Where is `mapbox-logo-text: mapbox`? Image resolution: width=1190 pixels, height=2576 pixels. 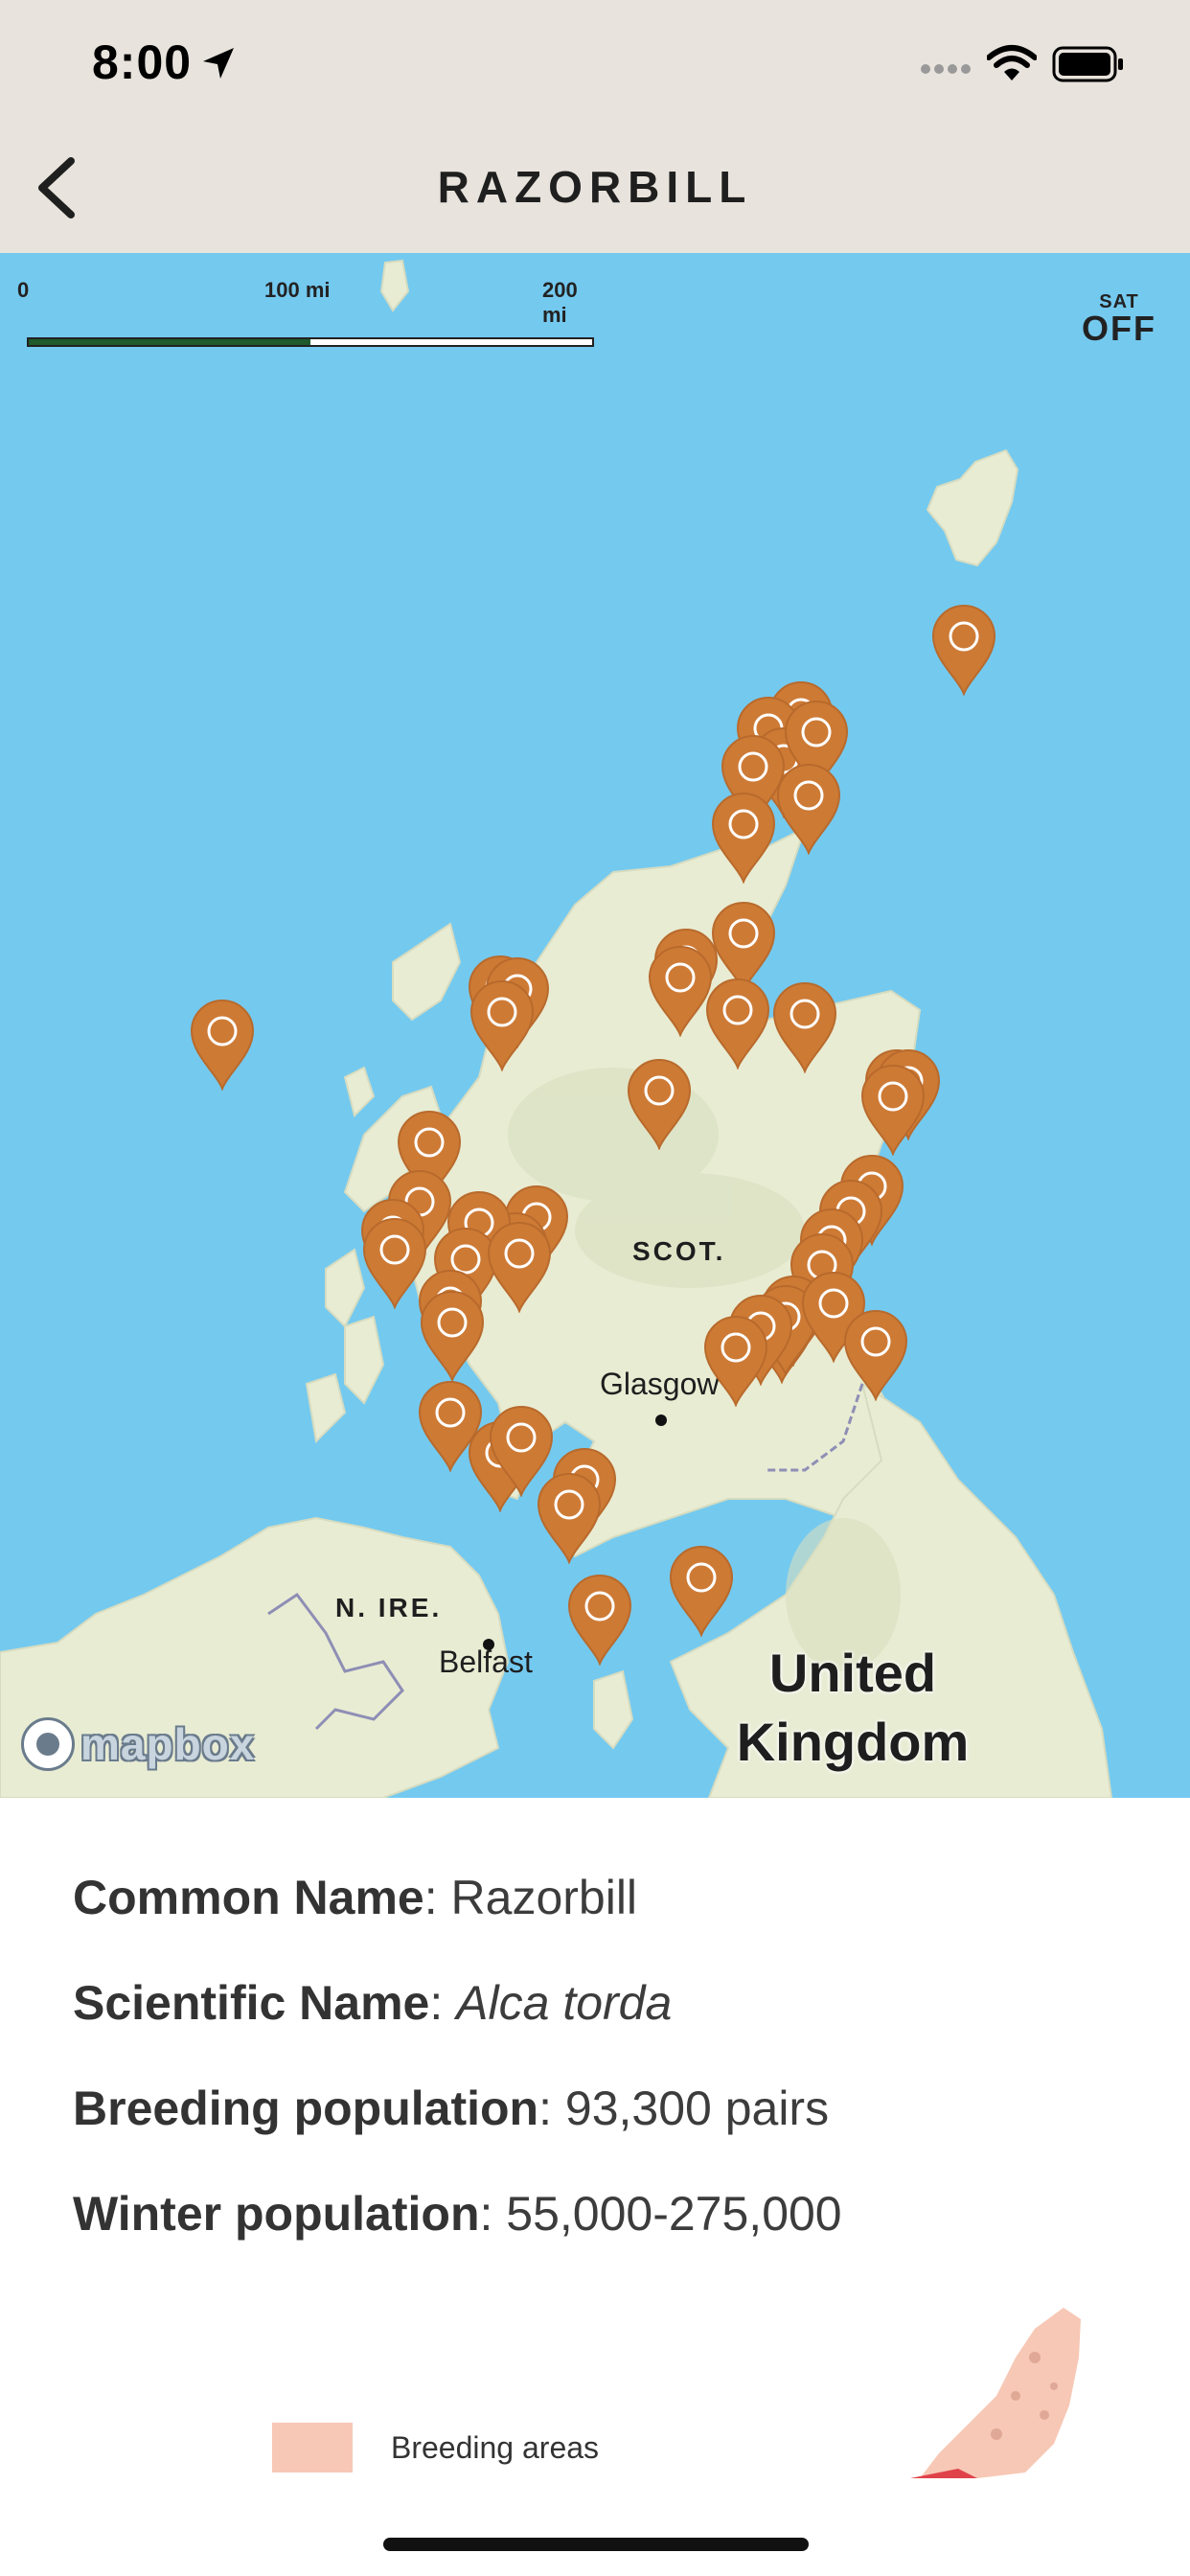 mapbox-logo-text: mapbox is located at coordinates (168, 1744).